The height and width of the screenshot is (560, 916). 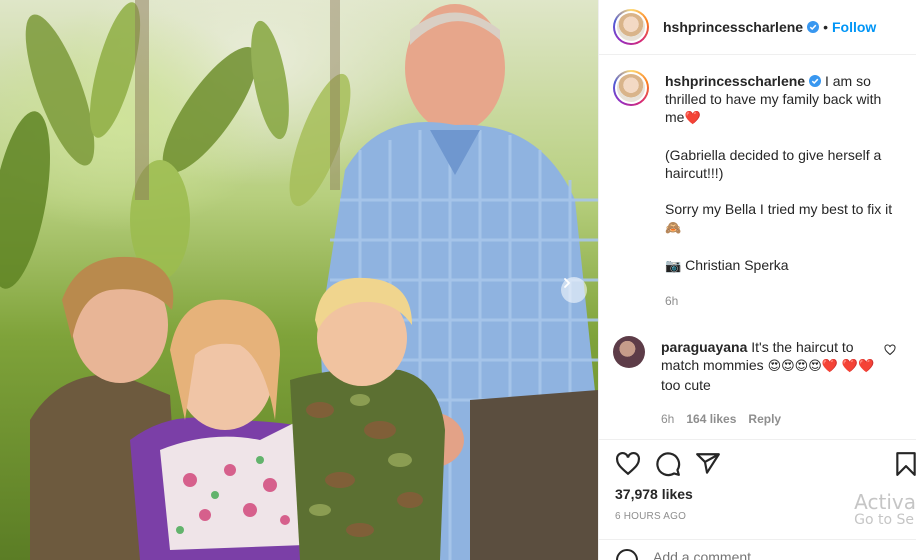 I want to click on windows-activation-watermark: Activa Go to Se, so click(x=885, y=509).